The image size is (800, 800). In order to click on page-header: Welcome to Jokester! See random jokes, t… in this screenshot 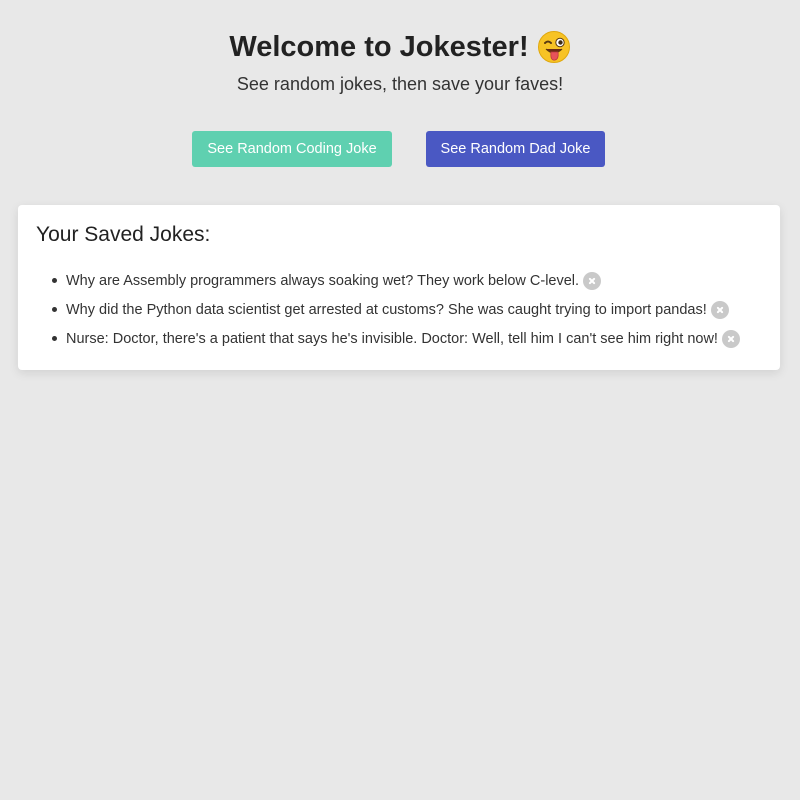, I will do `click(400, 62)`.